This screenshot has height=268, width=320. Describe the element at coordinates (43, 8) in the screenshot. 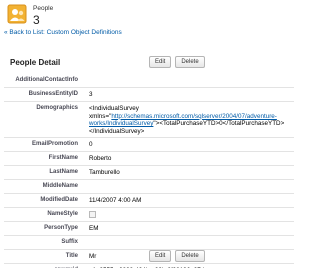

I see `object-type-label: People` at that location.